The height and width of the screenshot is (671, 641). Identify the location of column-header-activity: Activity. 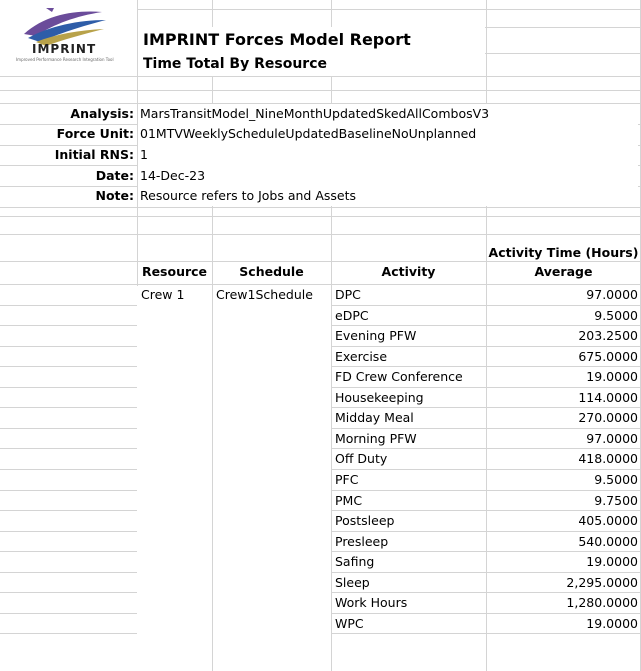
(408, 271).